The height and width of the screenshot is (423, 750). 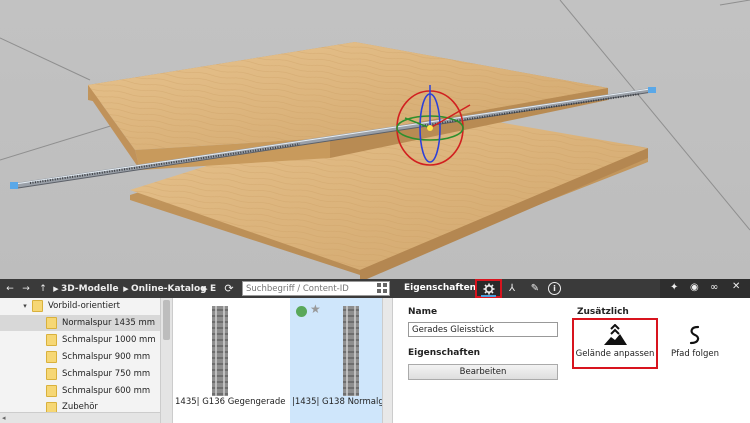 What do you see at coordinates (84, 306) in the screenshot?
I see `tree-root-label: Vorbild-orientiert` at bounding box center [84, 306].